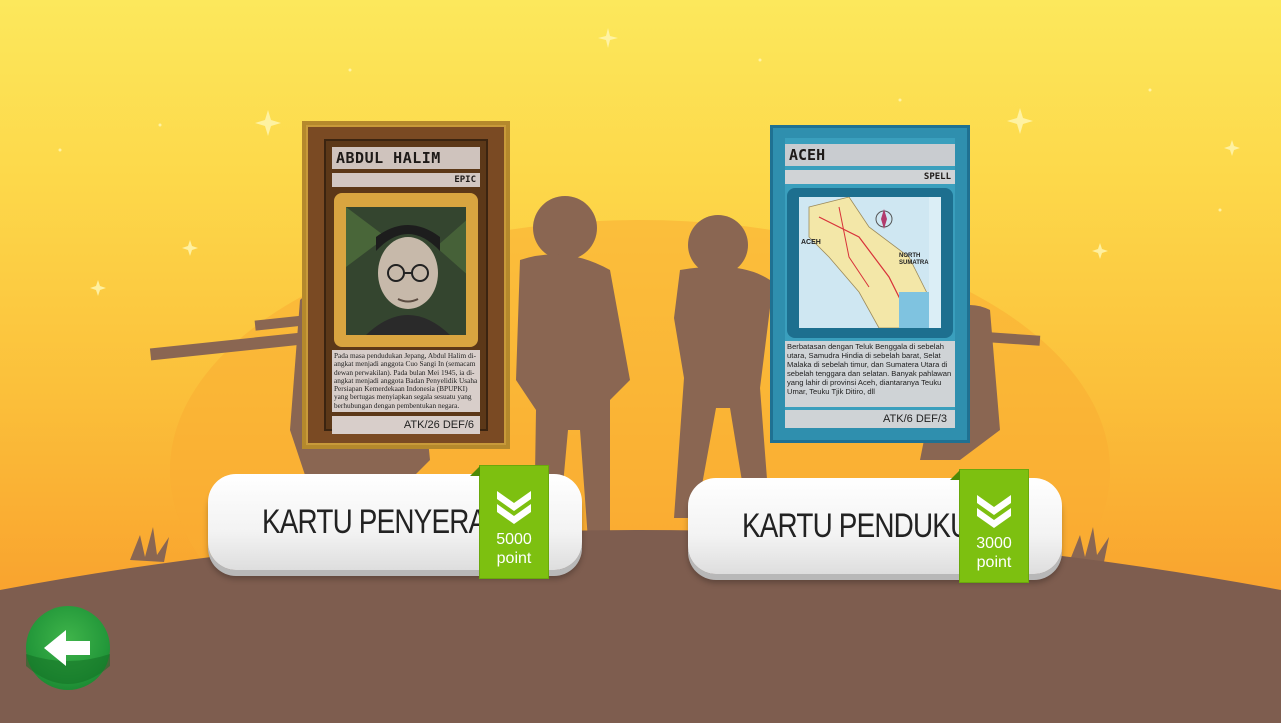 Image resolution: width=1281 pixels, height=723 pixels. I want to click on attacker-price-unit: point, so click(514, 558).